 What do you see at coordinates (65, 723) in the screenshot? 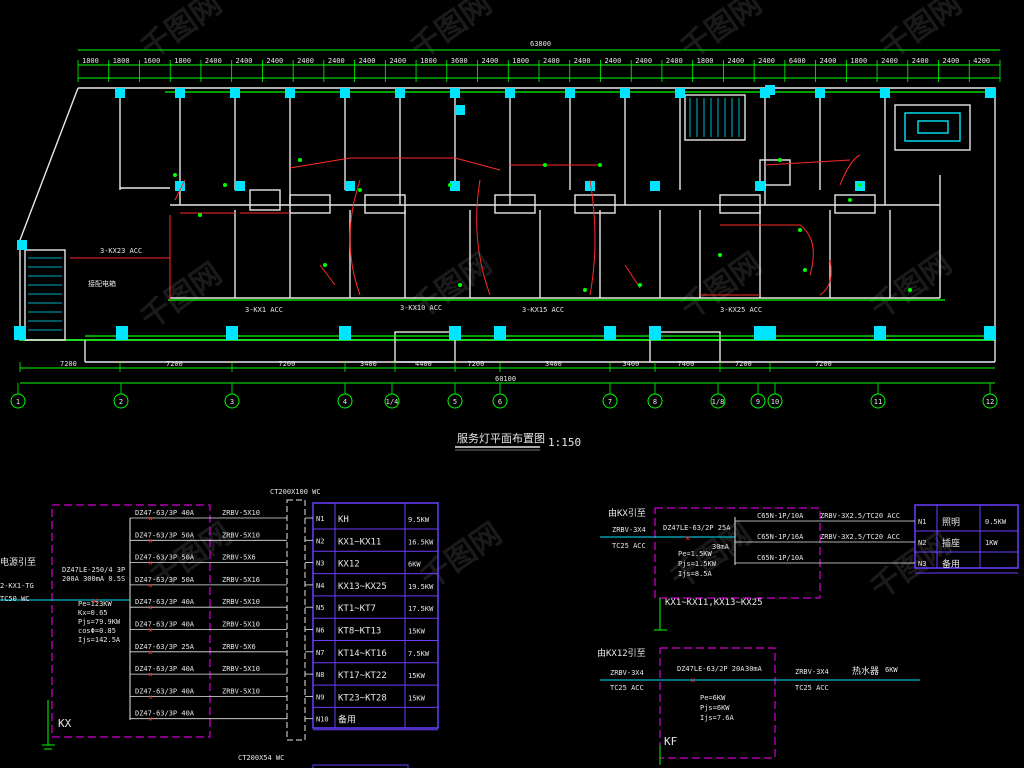
I see `box-code: KX` at bounding box center [65, 723].